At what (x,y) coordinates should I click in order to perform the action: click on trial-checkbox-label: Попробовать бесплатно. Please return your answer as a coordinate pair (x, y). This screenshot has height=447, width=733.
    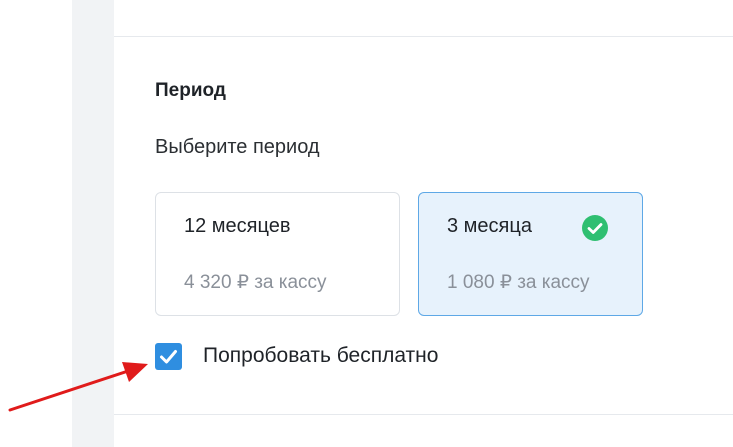
    Looking at the image, I should click on (320, 356).